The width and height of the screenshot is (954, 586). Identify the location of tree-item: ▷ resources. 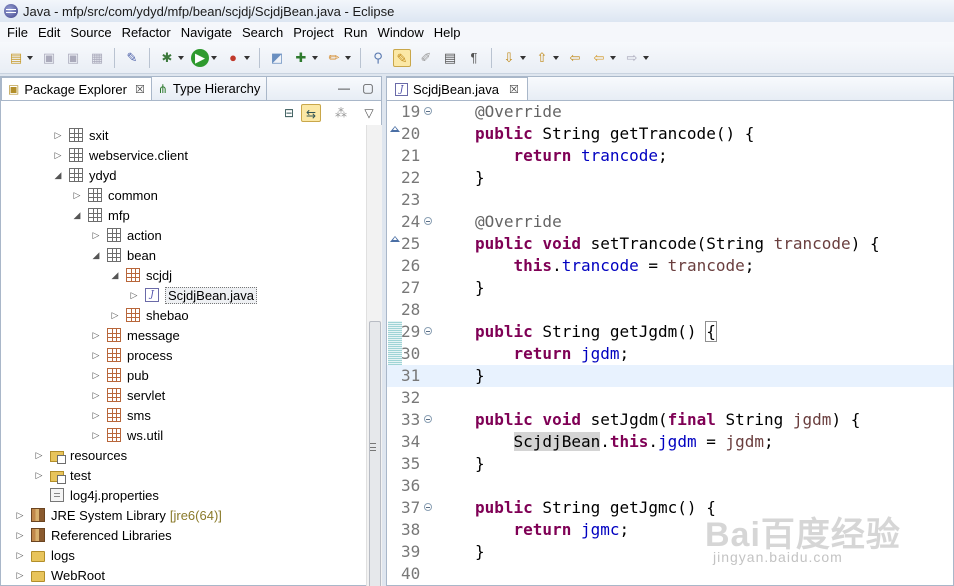
(80, 455).